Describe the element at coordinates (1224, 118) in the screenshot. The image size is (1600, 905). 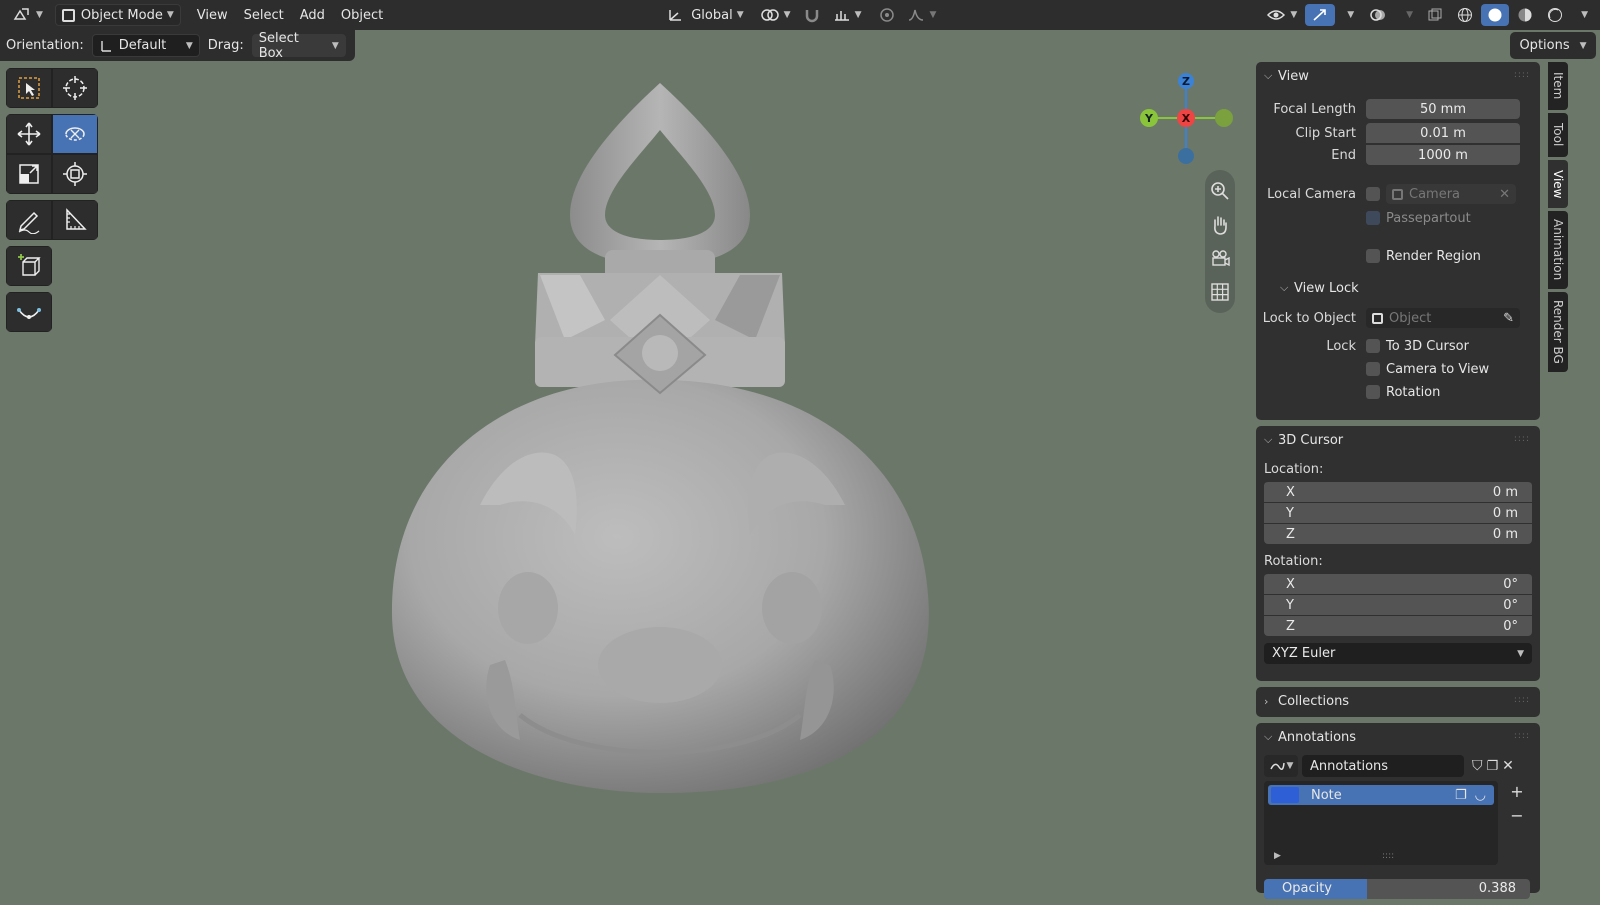
I see `gizmo-neg-y` at that location.